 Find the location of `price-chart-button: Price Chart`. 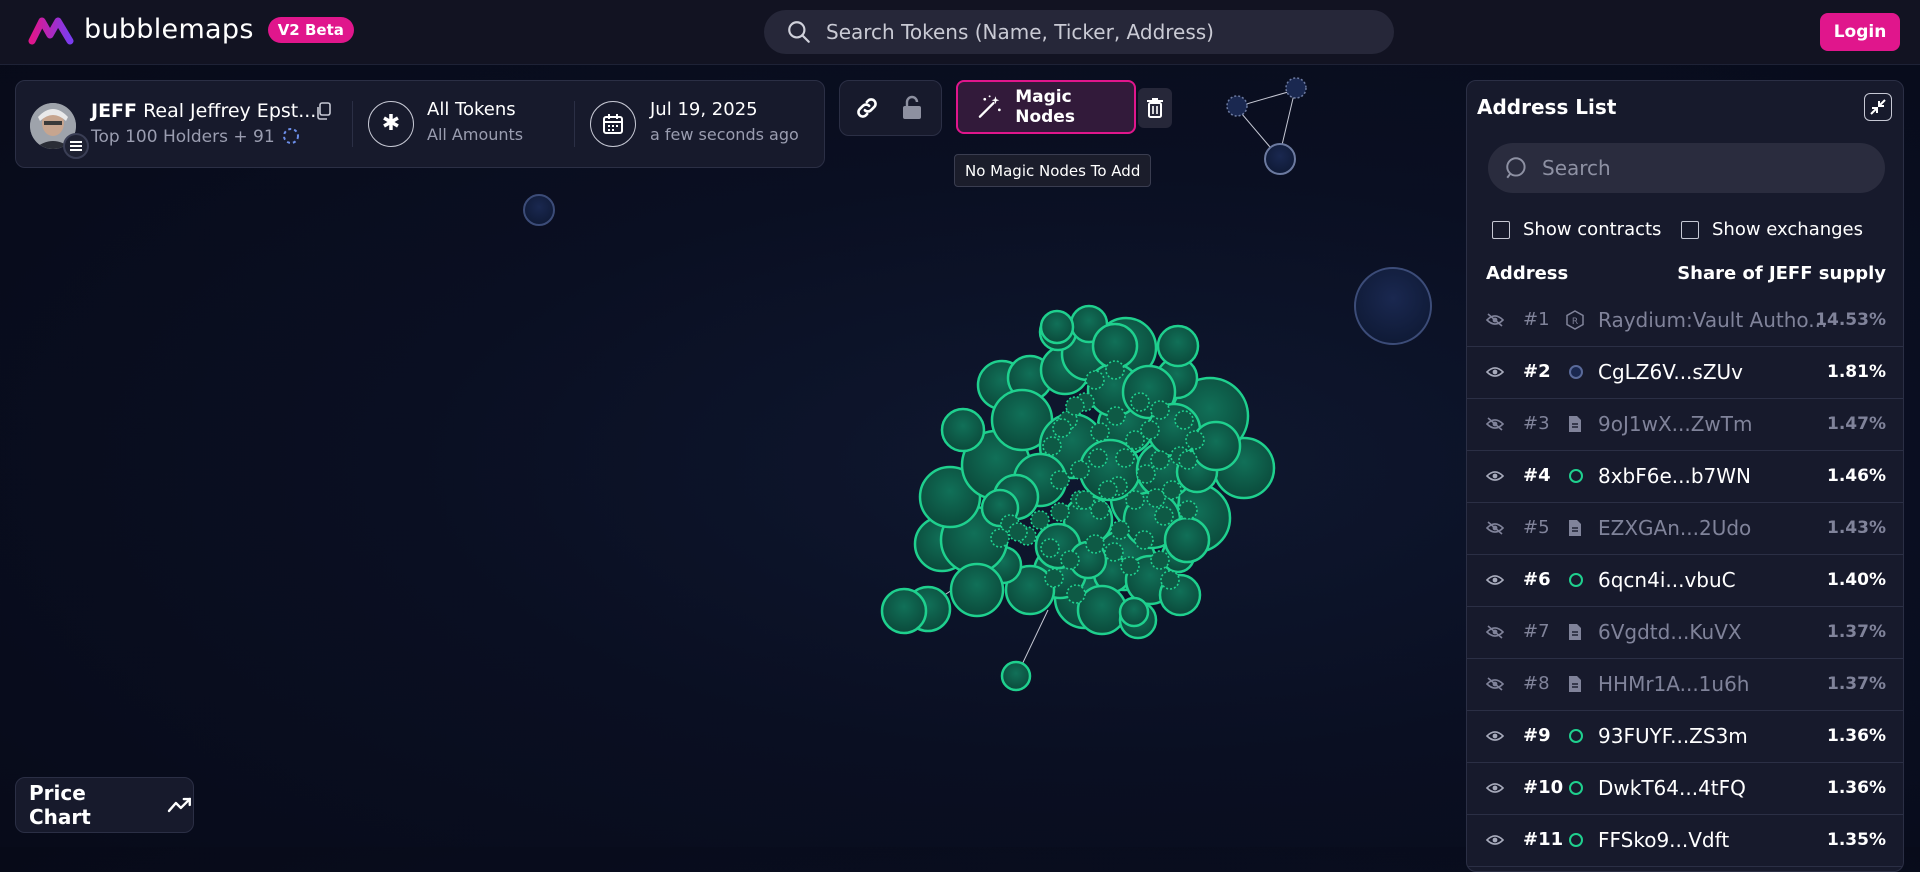

price-chart-button: Price Chart is located at coordinates (104, 805).